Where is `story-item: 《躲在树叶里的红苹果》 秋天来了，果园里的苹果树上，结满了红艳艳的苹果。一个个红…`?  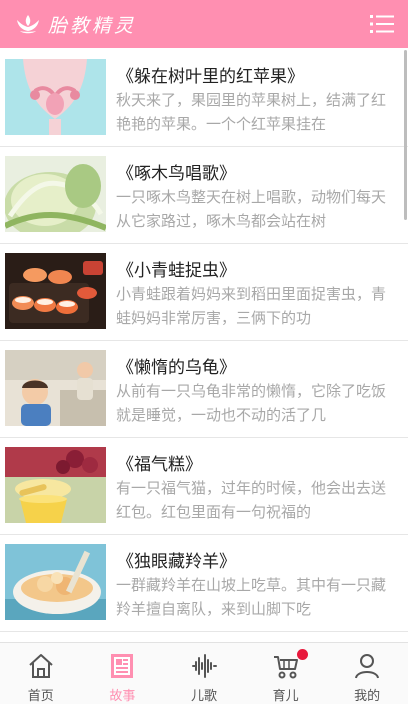
story-item: 《躲在树叶里的红苹果》 秋天来了，果园里的苹果树上，结满了红艳艳的苹果。一个个红… is located at coordinates (204, 98).